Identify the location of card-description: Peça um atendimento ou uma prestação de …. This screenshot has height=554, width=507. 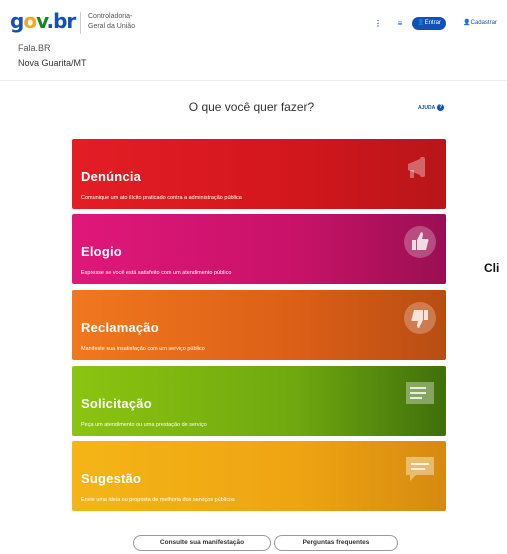
(144, 425).